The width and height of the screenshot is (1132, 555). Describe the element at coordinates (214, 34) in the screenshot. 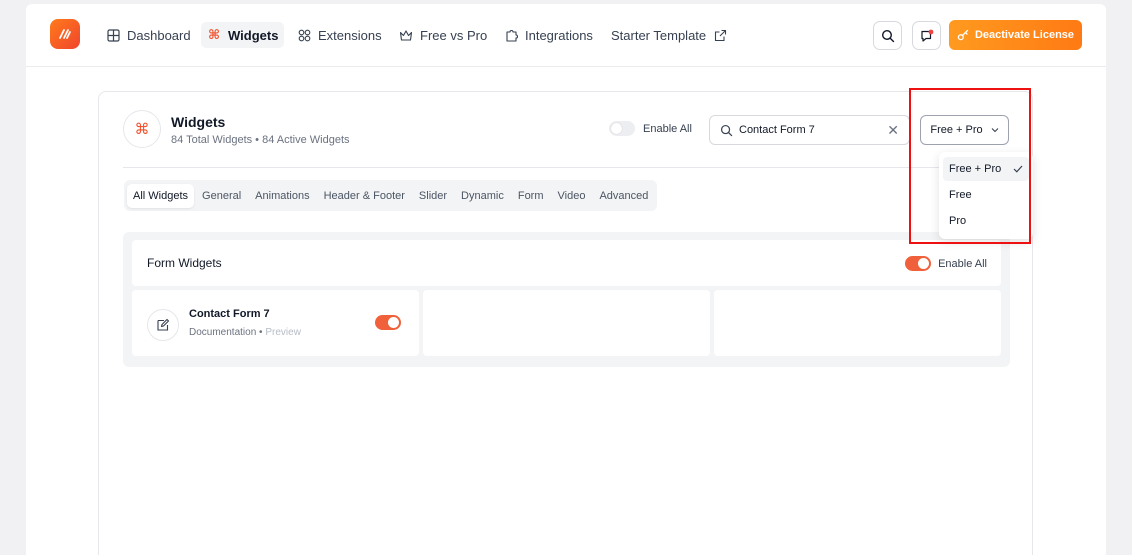

I see `command-icon: ⌘` at that location.